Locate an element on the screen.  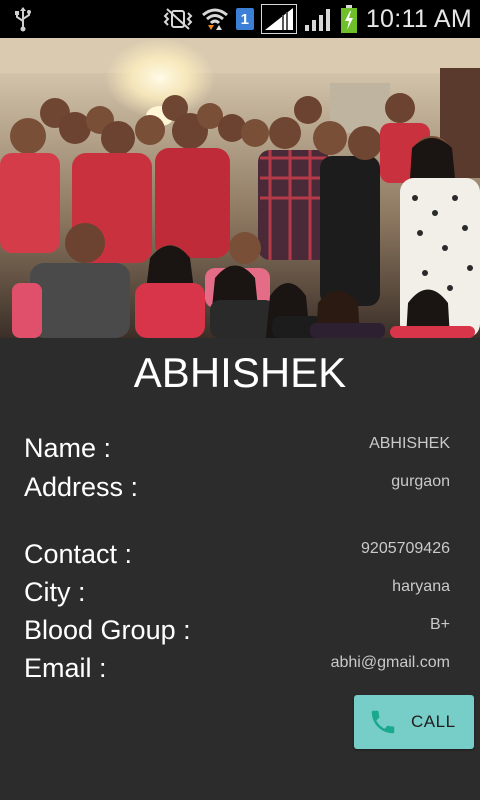
name-value: ABHISHEK is located at coordinates (409, 443).